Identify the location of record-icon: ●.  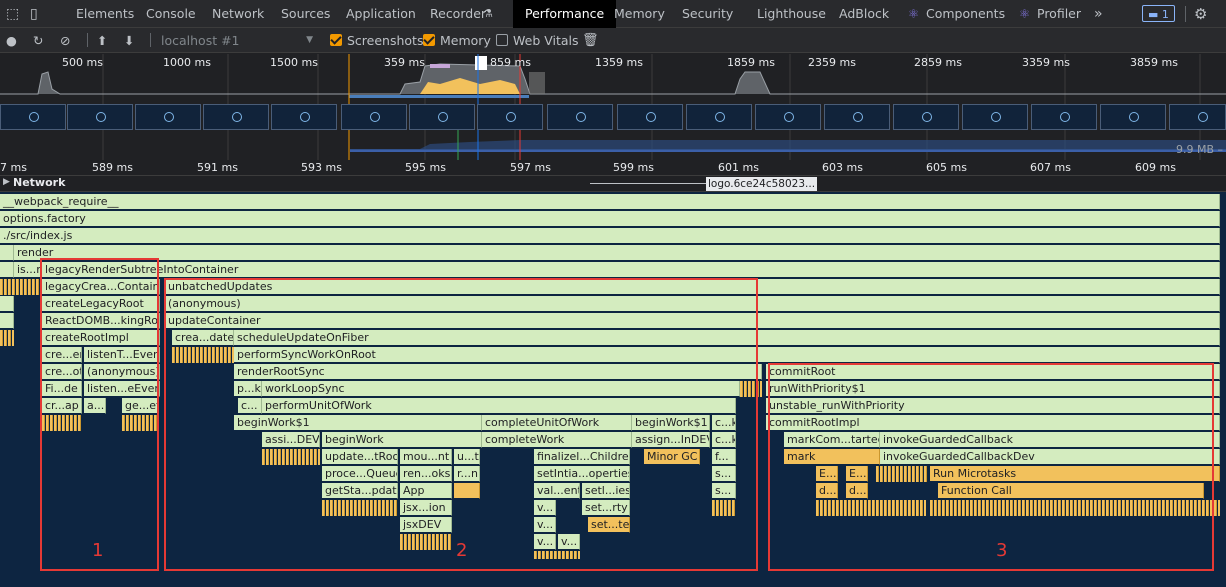
(11, 40).